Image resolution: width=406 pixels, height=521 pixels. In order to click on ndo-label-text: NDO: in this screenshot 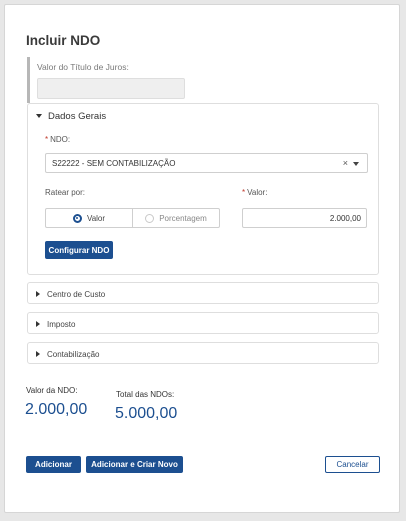, I will do `click(60, 139)`.